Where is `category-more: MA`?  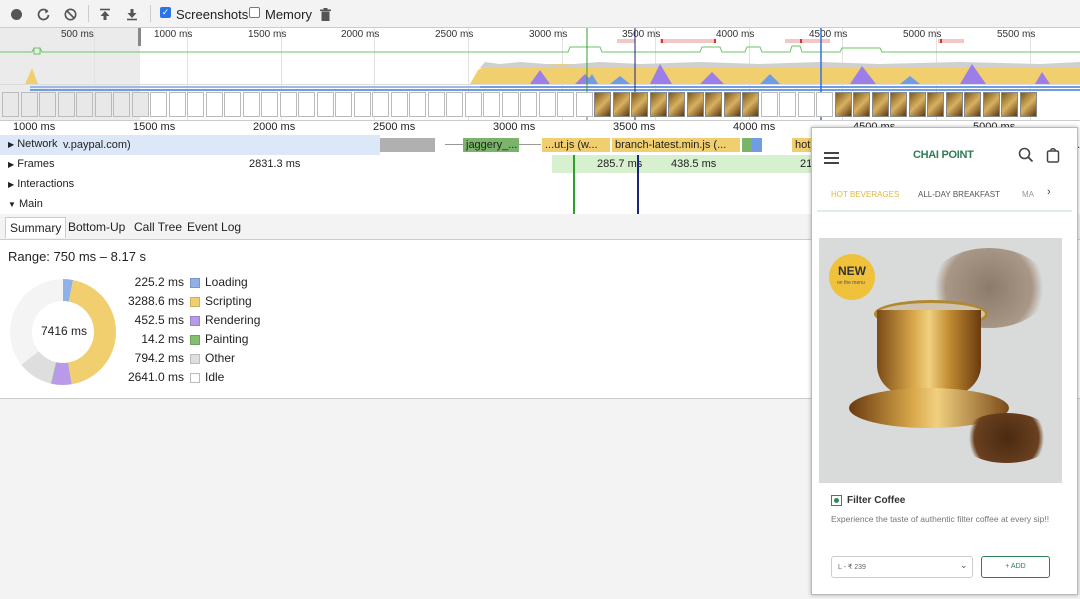 category-more: MA is located at coordinates (1028, 194).